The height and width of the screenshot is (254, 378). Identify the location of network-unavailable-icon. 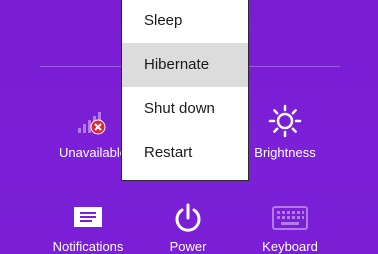
(93, 123).